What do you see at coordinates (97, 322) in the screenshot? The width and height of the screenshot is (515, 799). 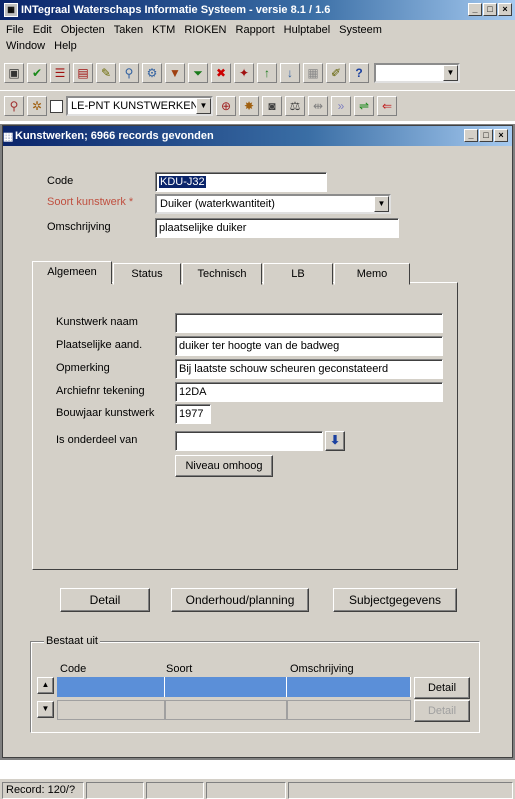 I see `kunstwerk-naam-label: Kunstwerk naam` at bounding box center [97, 322].